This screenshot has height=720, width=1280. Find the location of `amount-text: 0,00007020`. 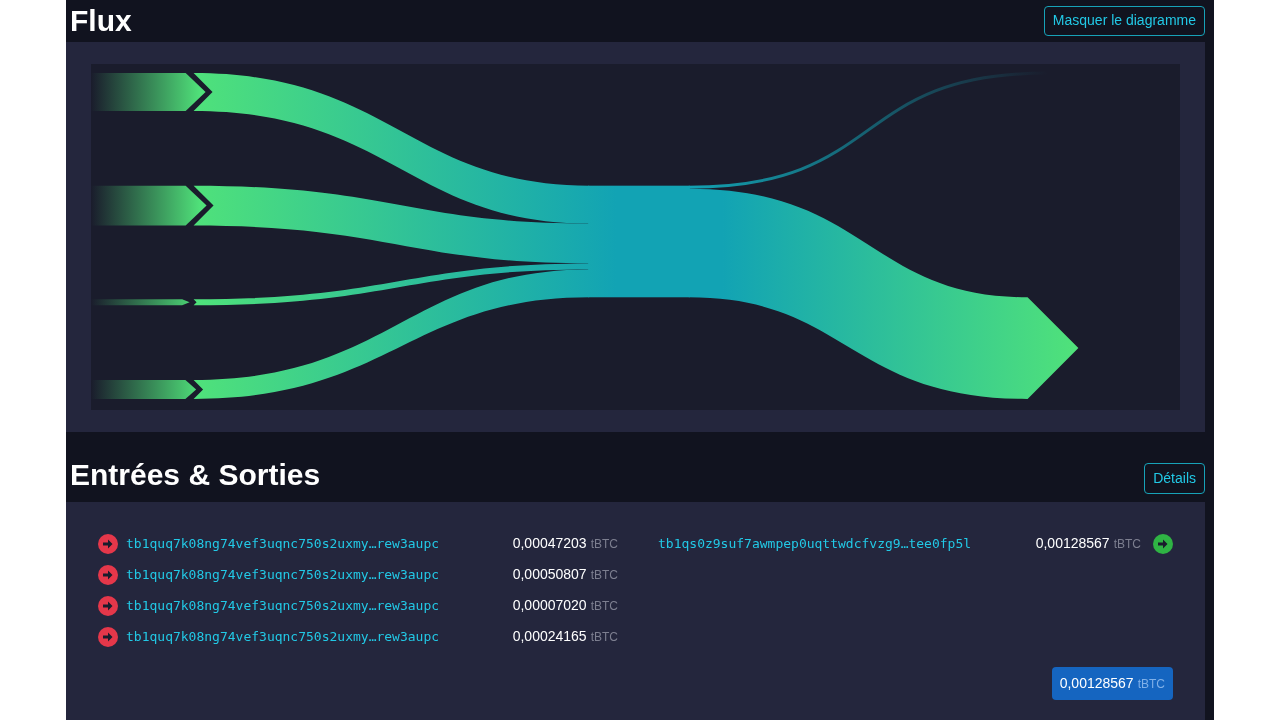

amount-text: 0,00007020 is located at coordinates (549, 605).